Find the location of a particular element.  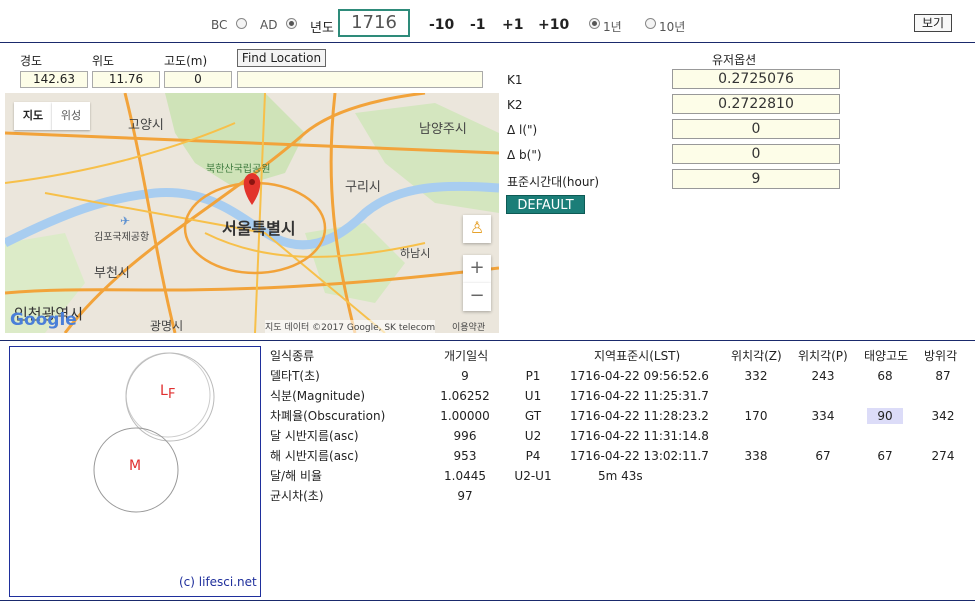

header-total-eclipse: 개기일식 is located at coordinates (466, 356).